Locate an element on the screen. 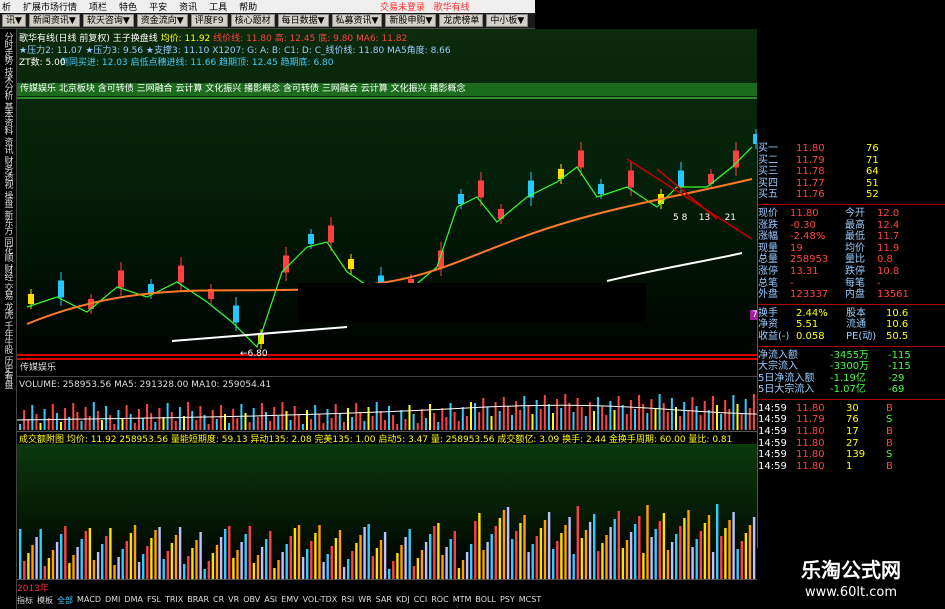 This screenshot has width=945, height=609. function-tab: 每日数据▼ is located at coordinates (303, 20).